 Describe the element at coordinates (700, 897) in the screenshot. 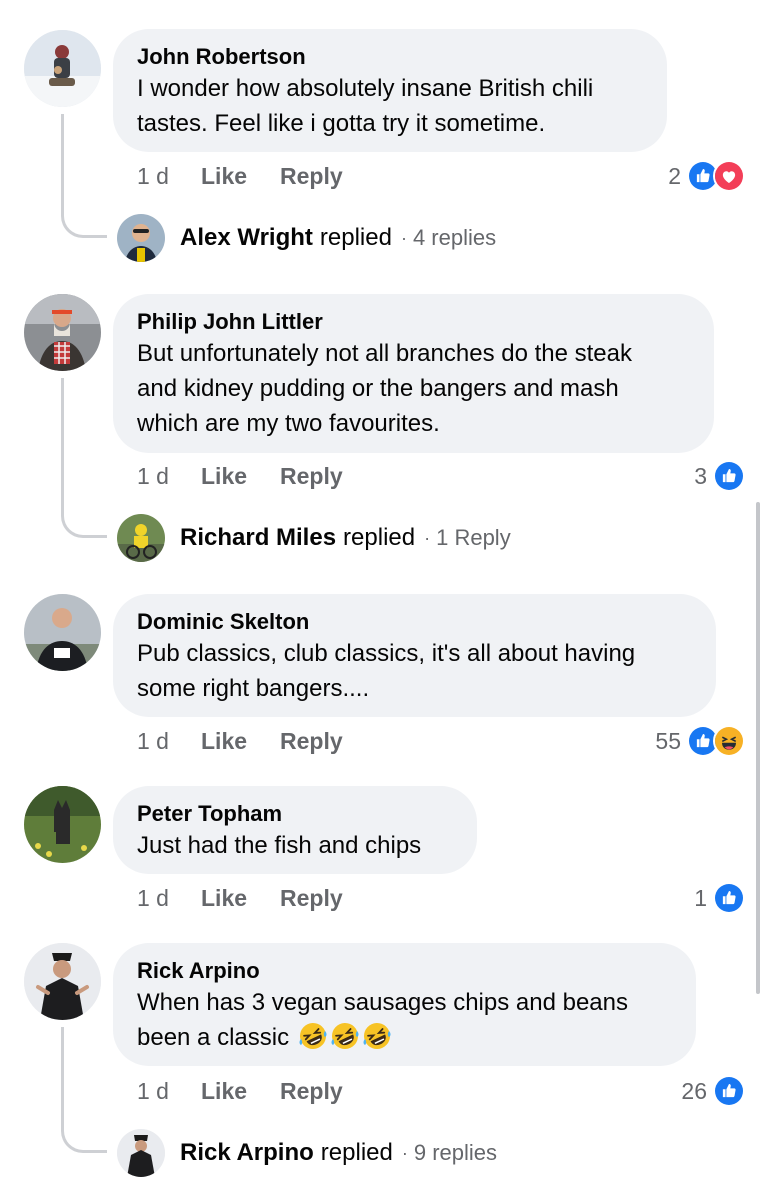

I see `reaction-count: 1` at that location.